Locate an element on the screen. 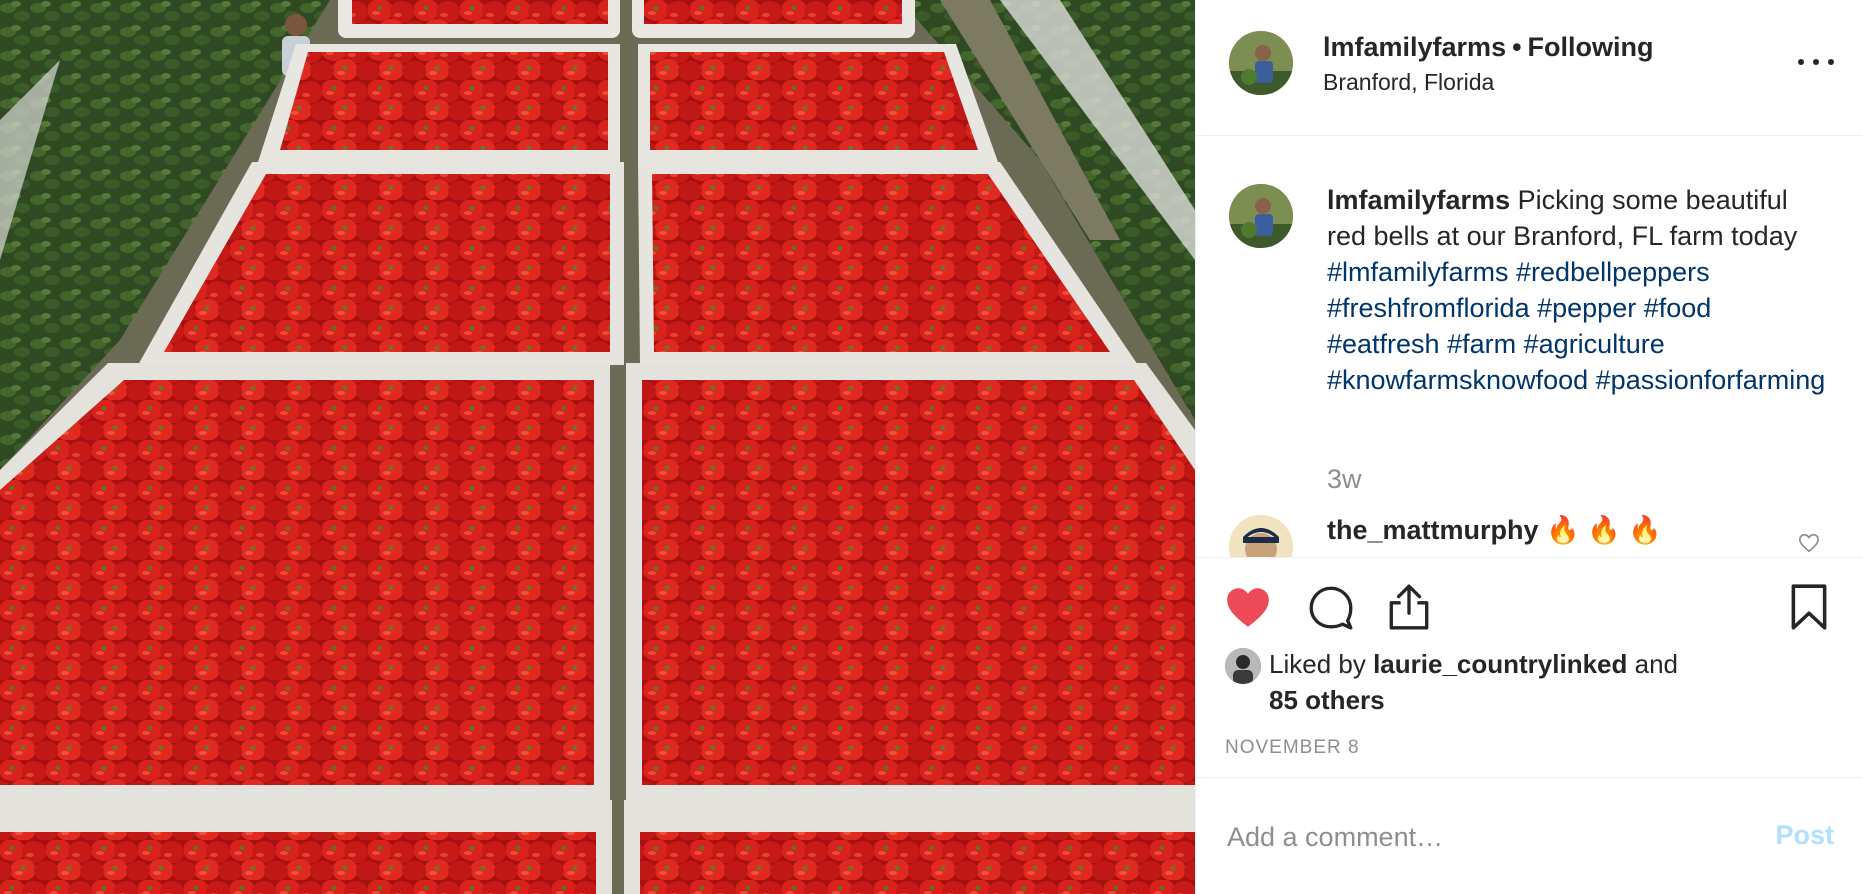 This screenshot has width=1863, height=894. hashtag: #pepper is located at coordinates (1586, 308).